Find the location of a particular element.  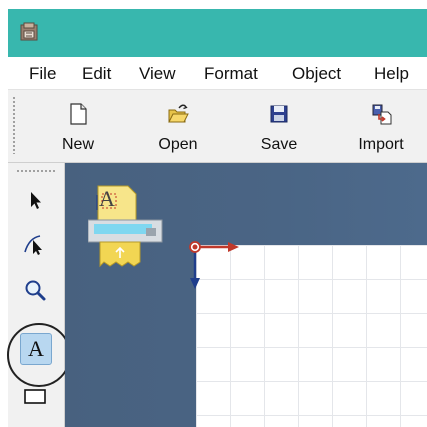

menu-view: View is located at coordinates (157, 74).